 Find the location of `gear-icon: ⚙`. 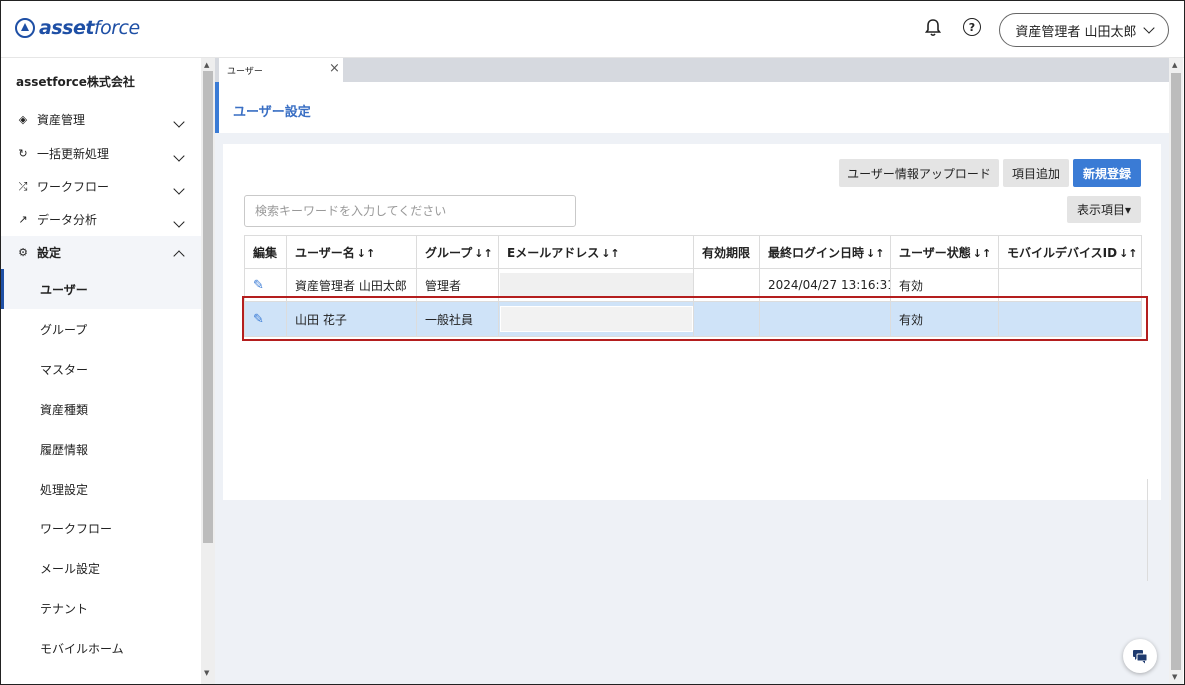

gear-icon: ⚙ is located at coordinates (23, 252).